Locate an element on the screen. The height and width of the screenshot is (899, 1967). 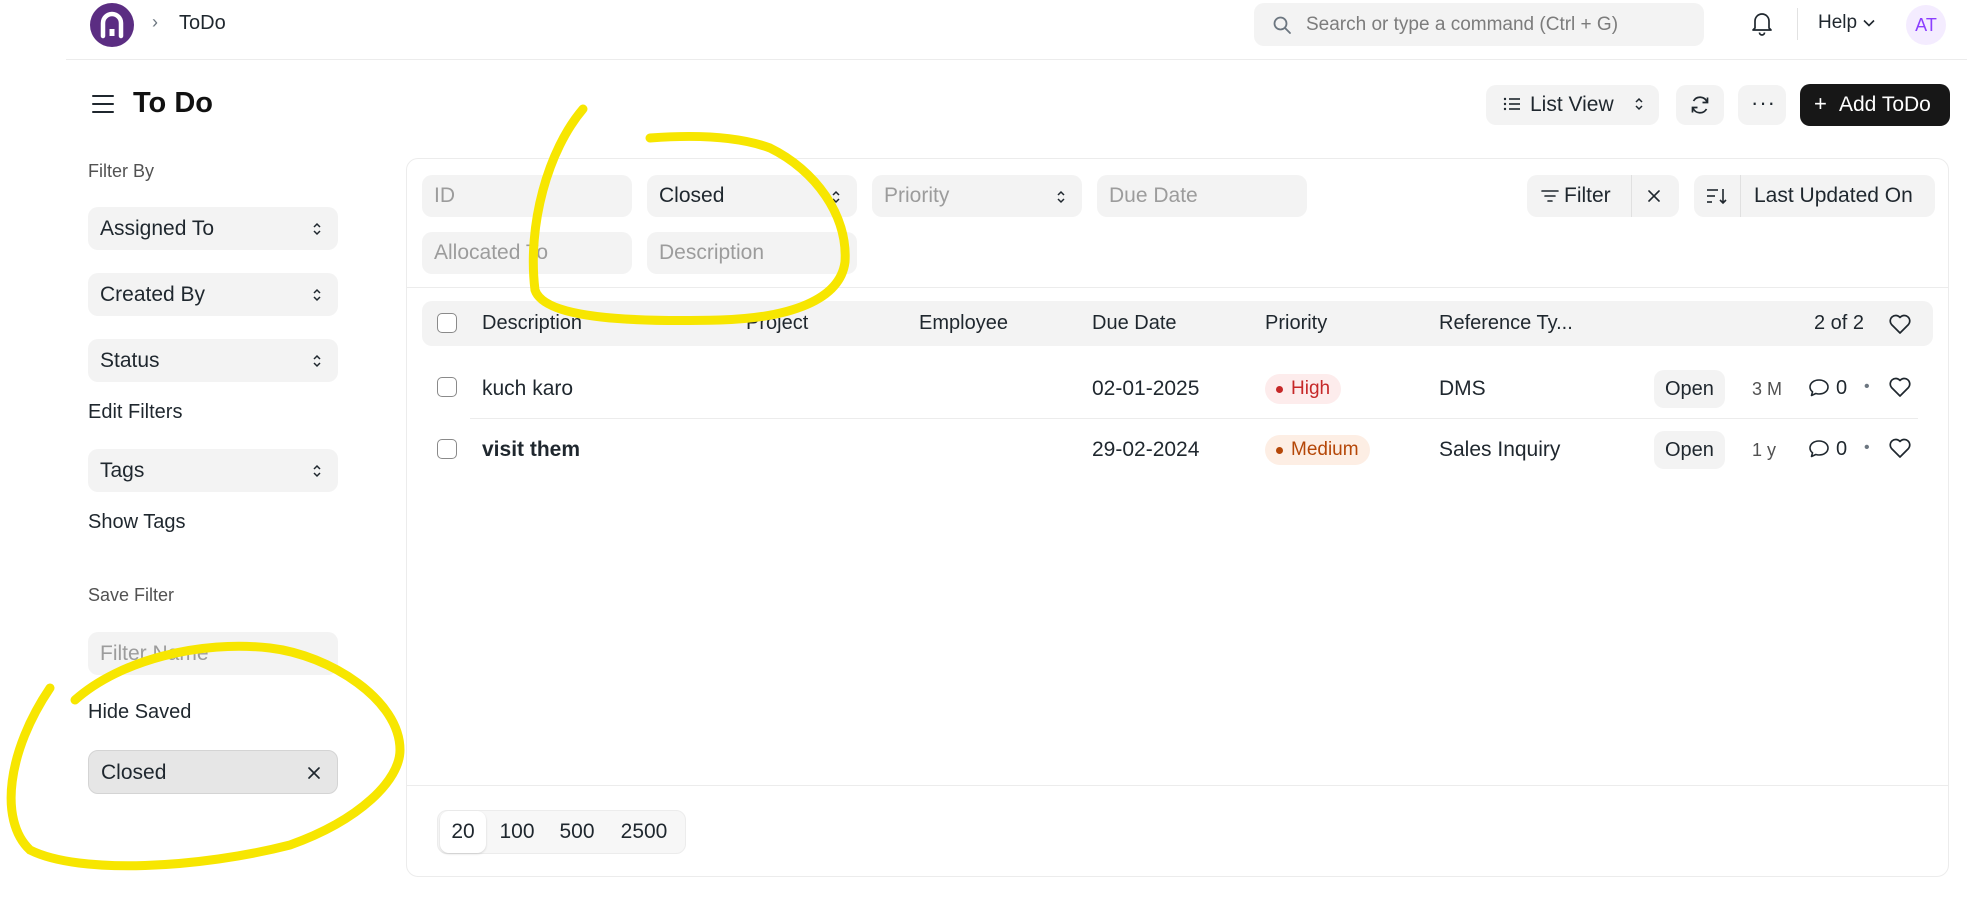
app-logo-icon is located at coordinates (112, 25).